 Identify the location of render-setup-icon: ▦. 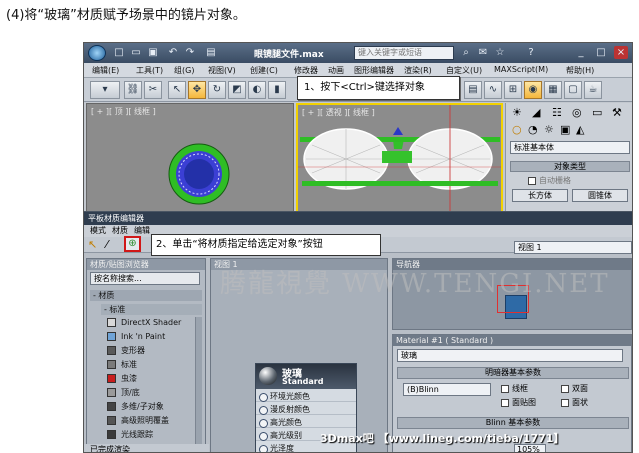
(553, 90).